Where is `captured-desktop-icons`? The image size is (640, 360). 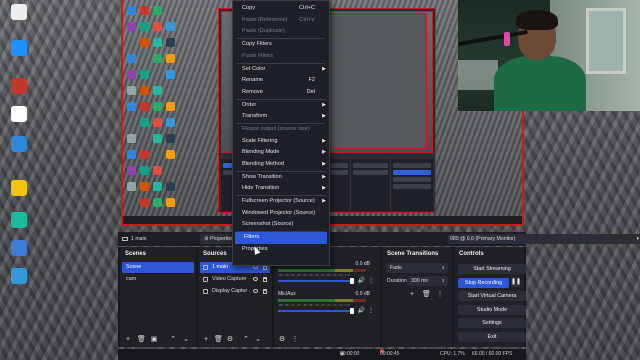 captured-desktop-icons is located at coordinates (153, 110).